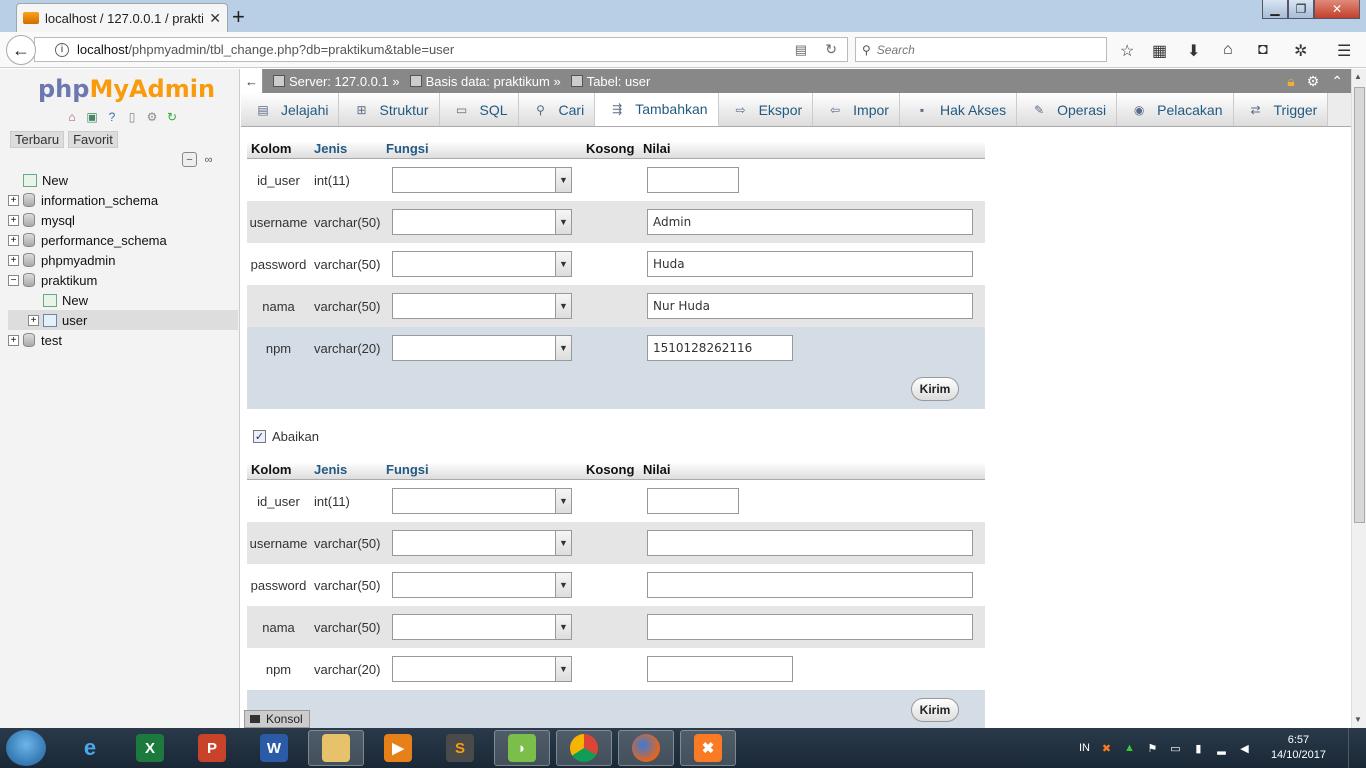 The image size is (1366, 768). I want to click on taskbar-firefox, so click(646, 748).